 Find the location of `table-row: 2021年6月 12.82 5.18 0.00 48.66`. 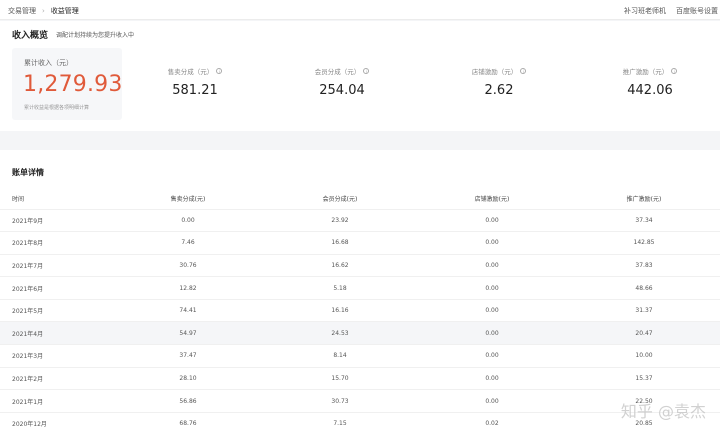

table-row: 2021年6月 12.82 5.18 0.00 48.66 is located at coordinates (360, 288).